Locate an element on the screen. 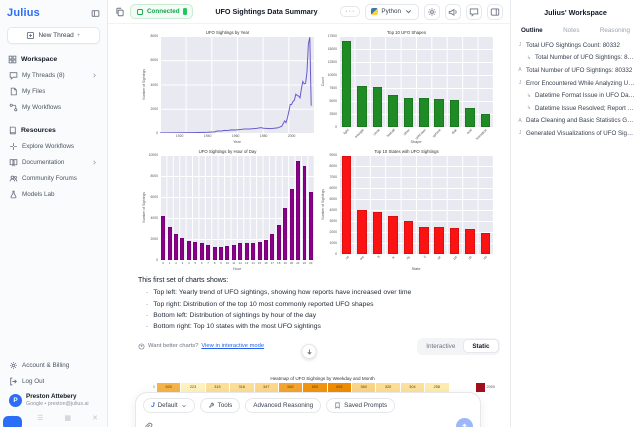 This screenshot has height=427, width=640. julius-mini-icon: J is located at coordinates (153, 405).